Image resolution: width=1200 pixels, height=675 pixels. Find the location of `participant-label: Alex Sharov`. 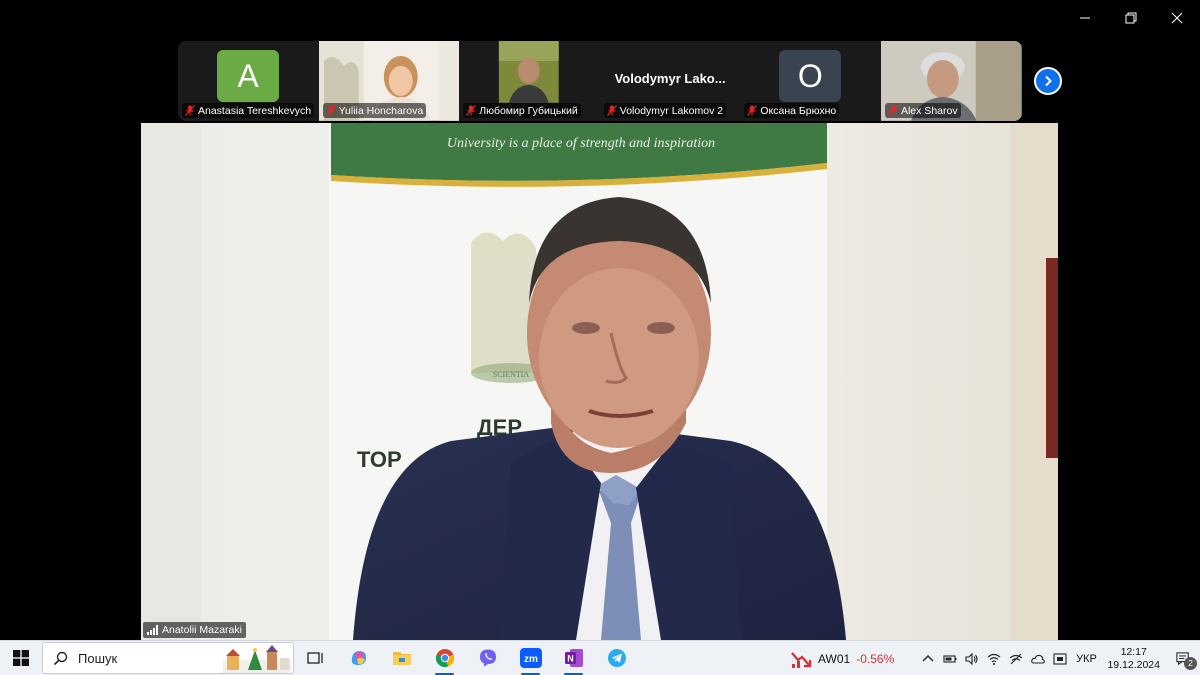

participant-label: Alex Sharov is located at coordinates (922, 110).